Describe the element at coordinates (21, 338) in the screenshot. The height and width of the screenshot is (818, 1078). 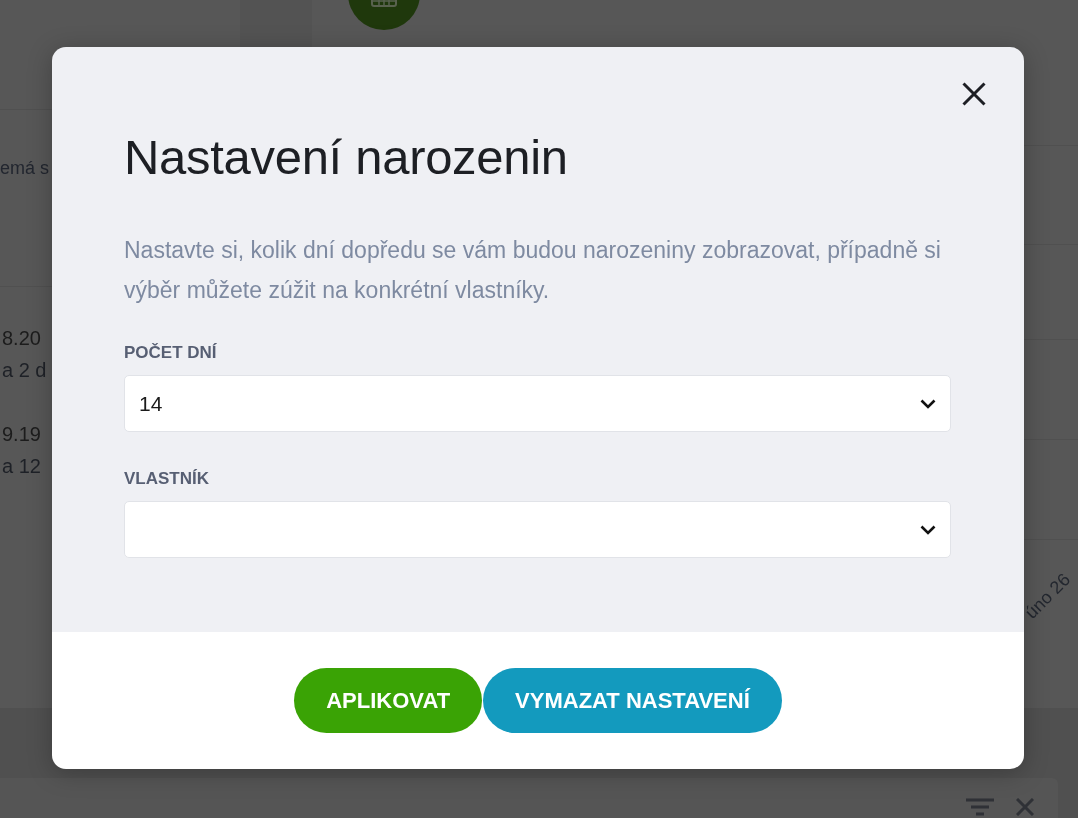
I see `date-text: 8.20` at that location.